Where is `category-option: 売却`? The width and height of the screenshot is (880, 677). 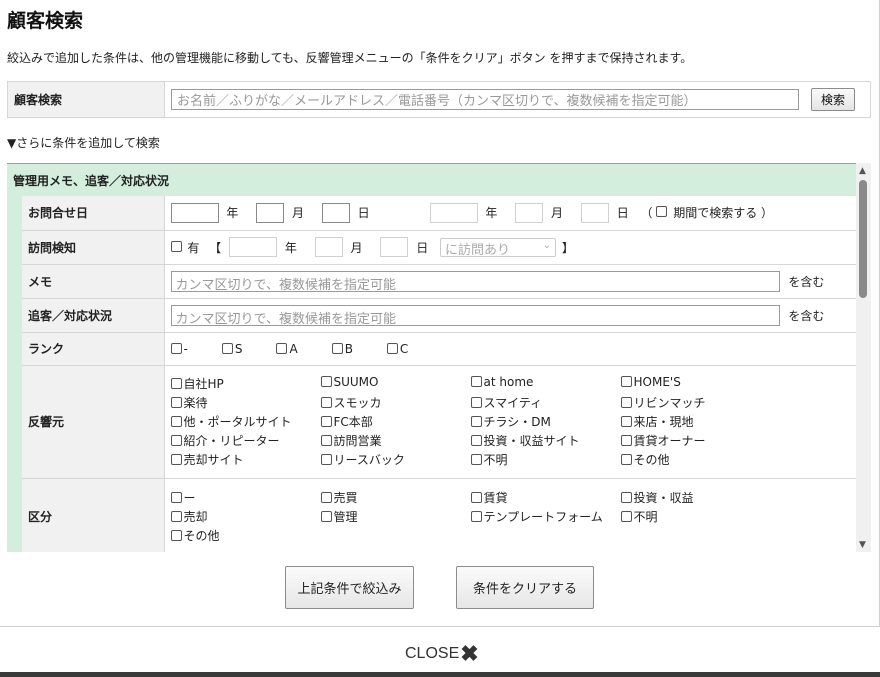 category-option: 売却 is located at coordinates (245, 516).